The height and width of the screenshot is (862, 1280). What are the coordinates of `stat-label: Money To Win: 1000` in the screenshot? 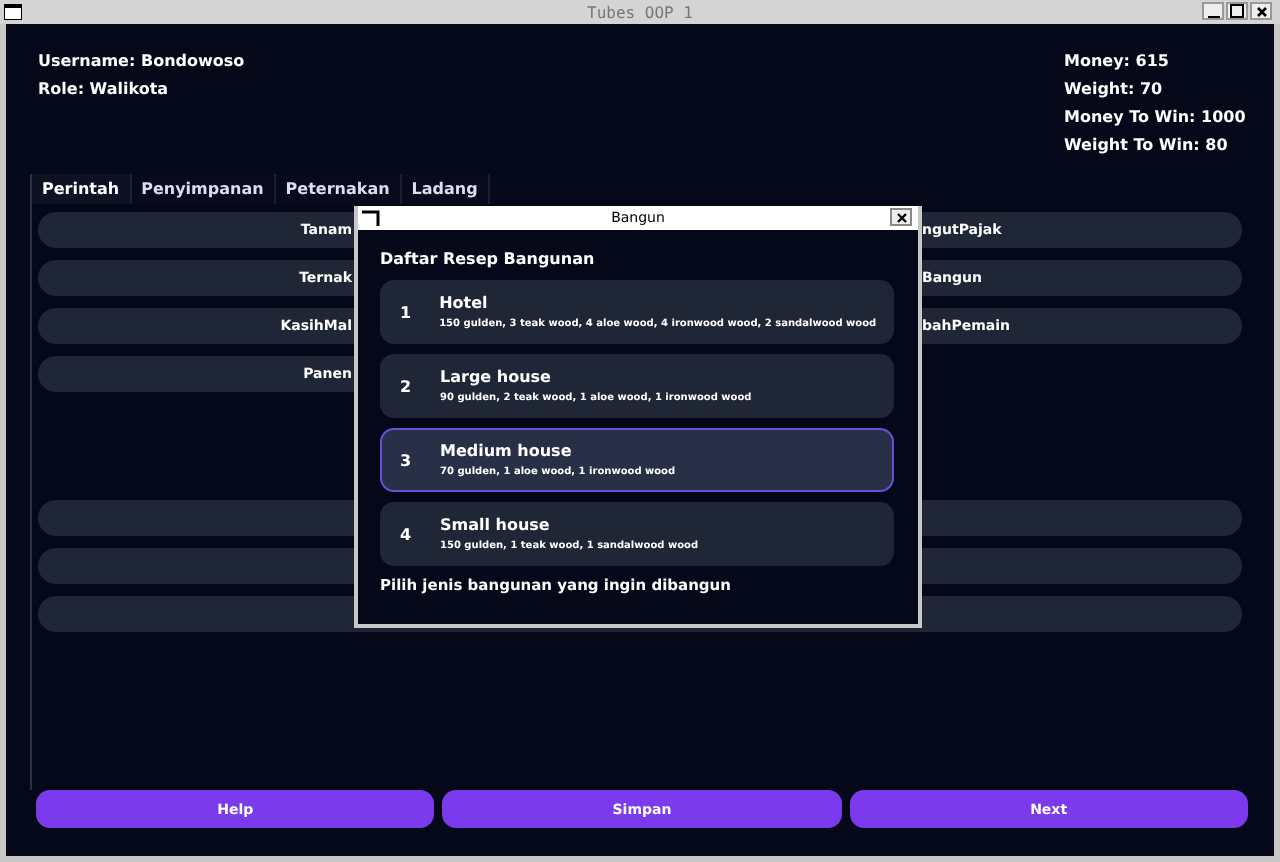 It's located at (1156, 117).